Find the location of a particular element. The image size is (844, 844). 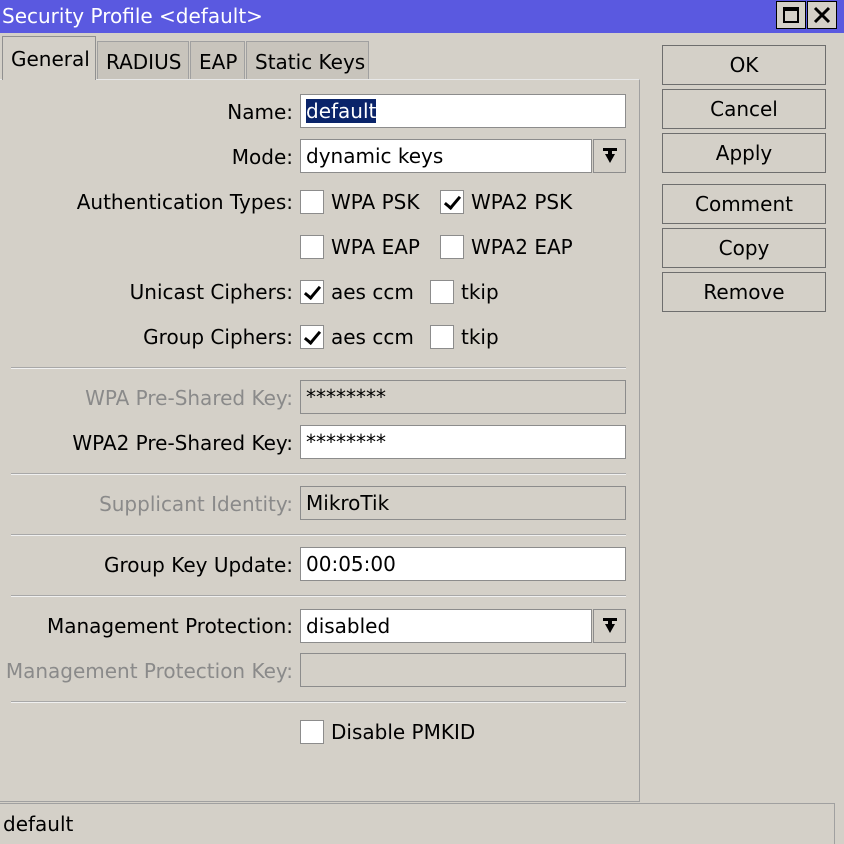

management-protection-dropdown-button is located at coordinates (609, 626).